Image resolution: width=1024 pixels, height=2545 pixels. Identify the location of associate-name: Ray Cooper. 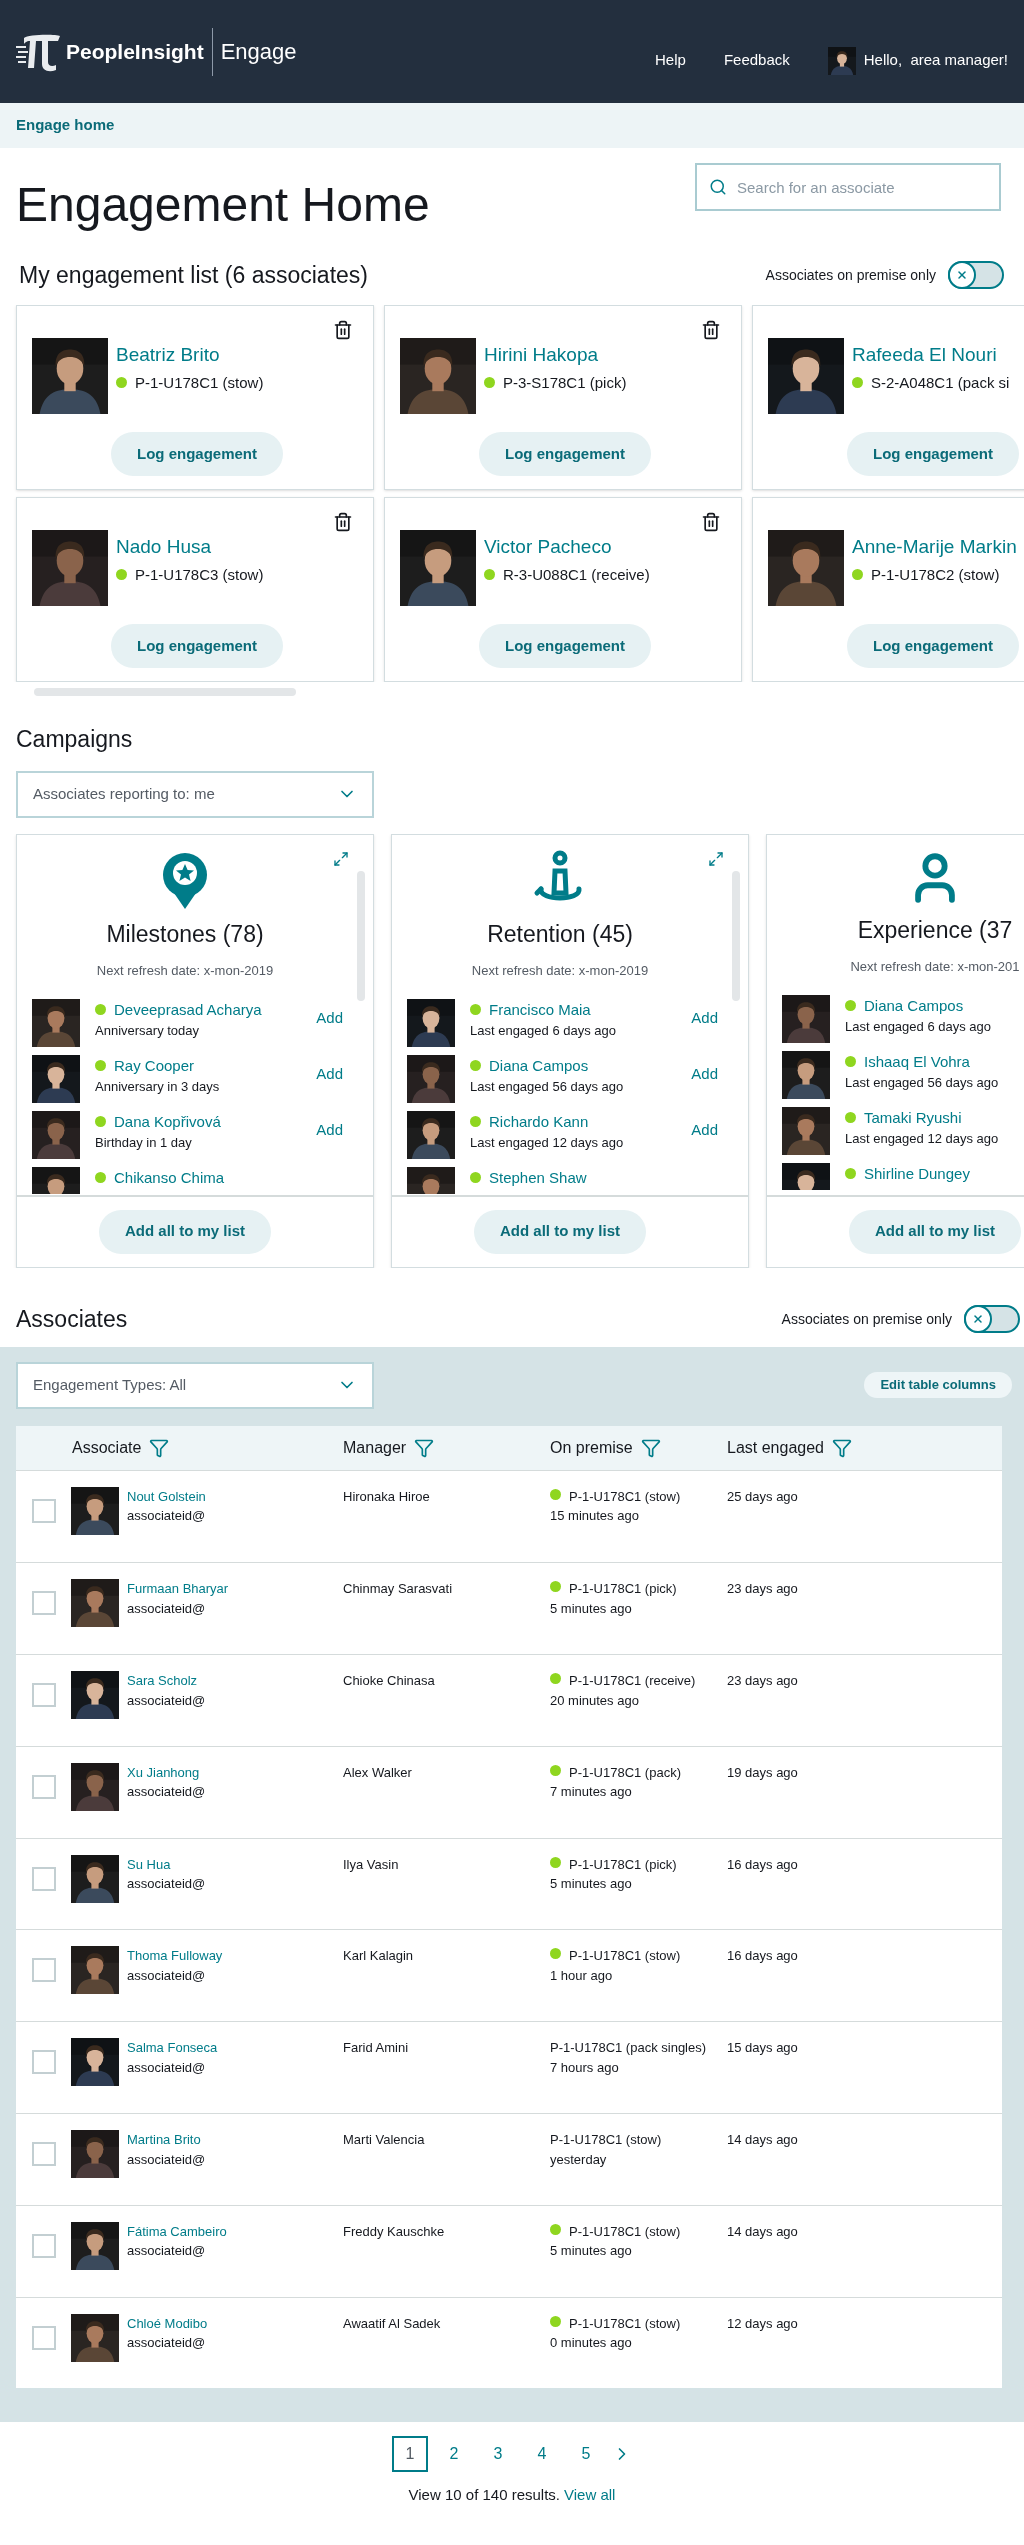
(154, 1065).